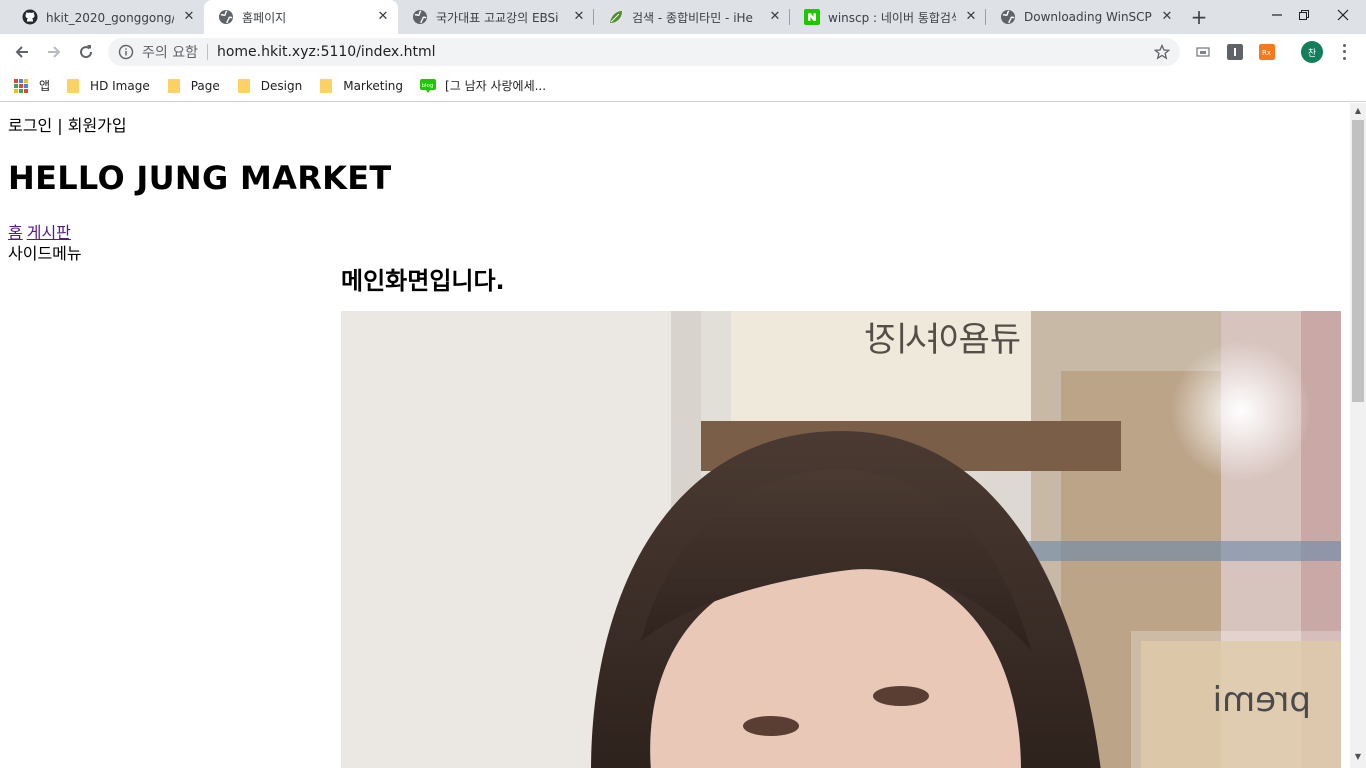  I want to click on bookmark-apps: 앱, so click(32, 86).